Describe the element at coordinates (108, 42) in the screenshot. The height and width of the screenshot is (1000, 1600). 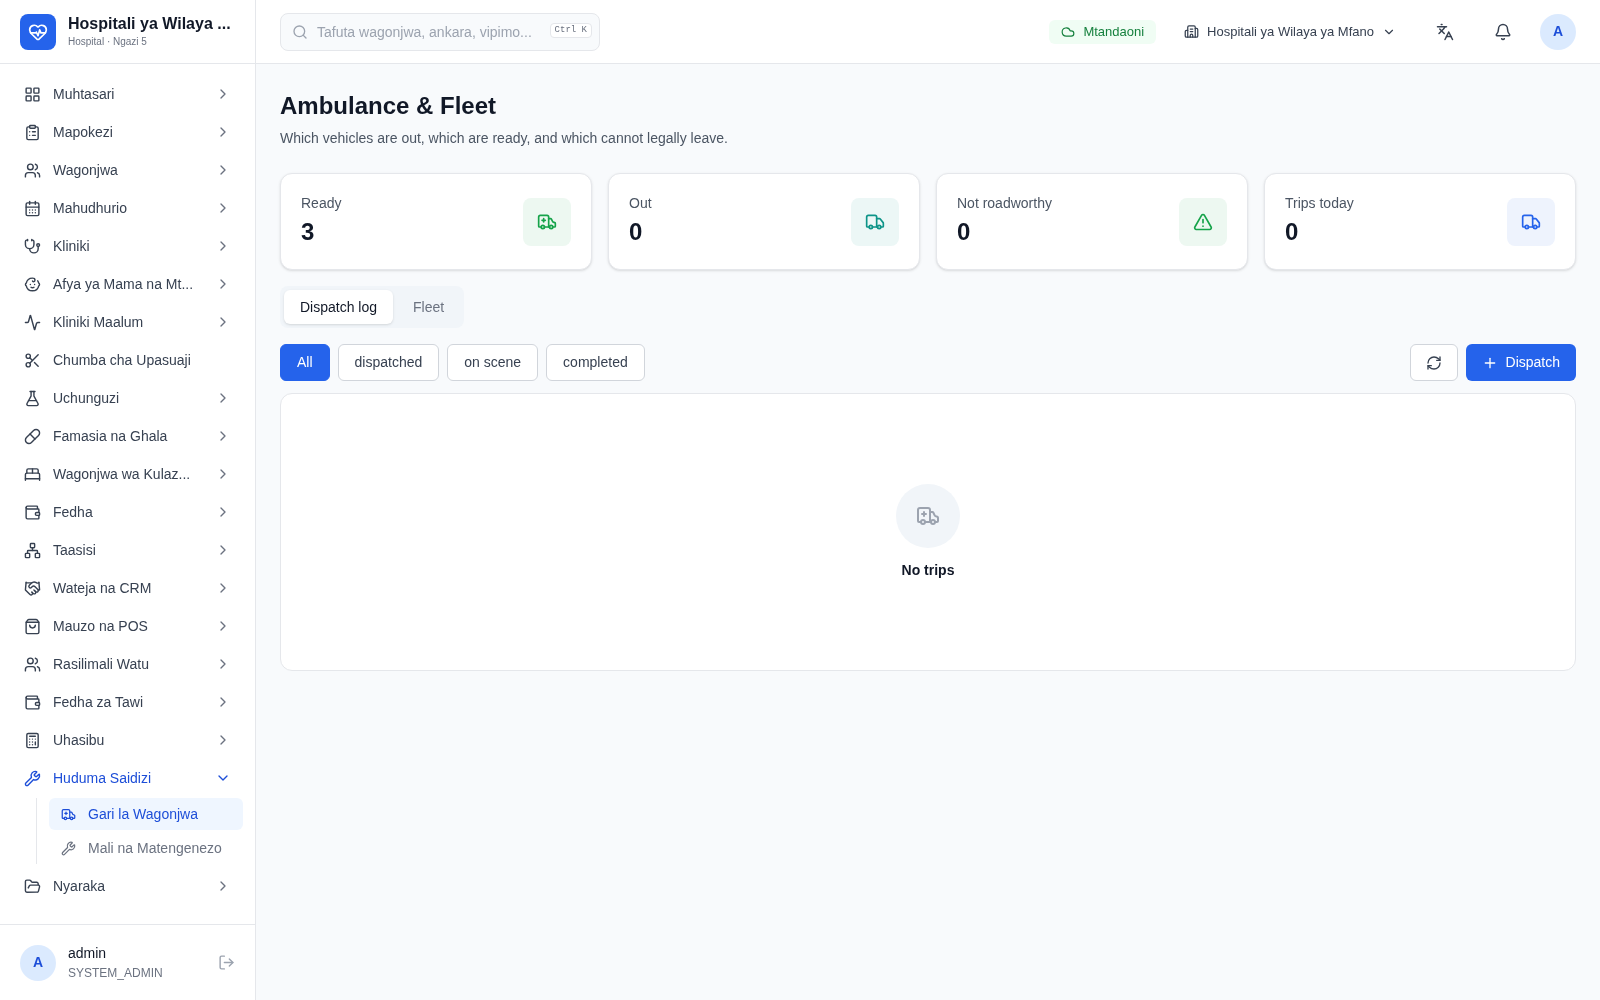
I see `brand-subtitle: Hospital · Ngazi 5` at that location.